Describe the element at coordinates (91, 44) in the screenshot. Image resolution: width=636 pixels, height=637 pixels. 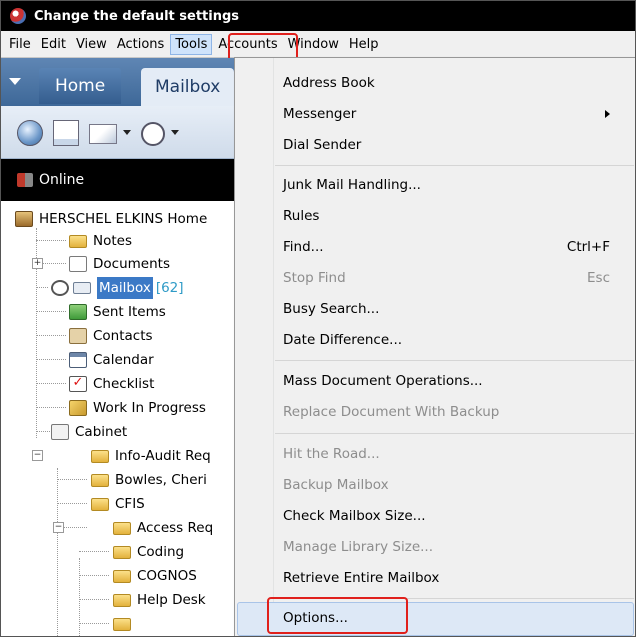
I see `menu-view: View` at that location.